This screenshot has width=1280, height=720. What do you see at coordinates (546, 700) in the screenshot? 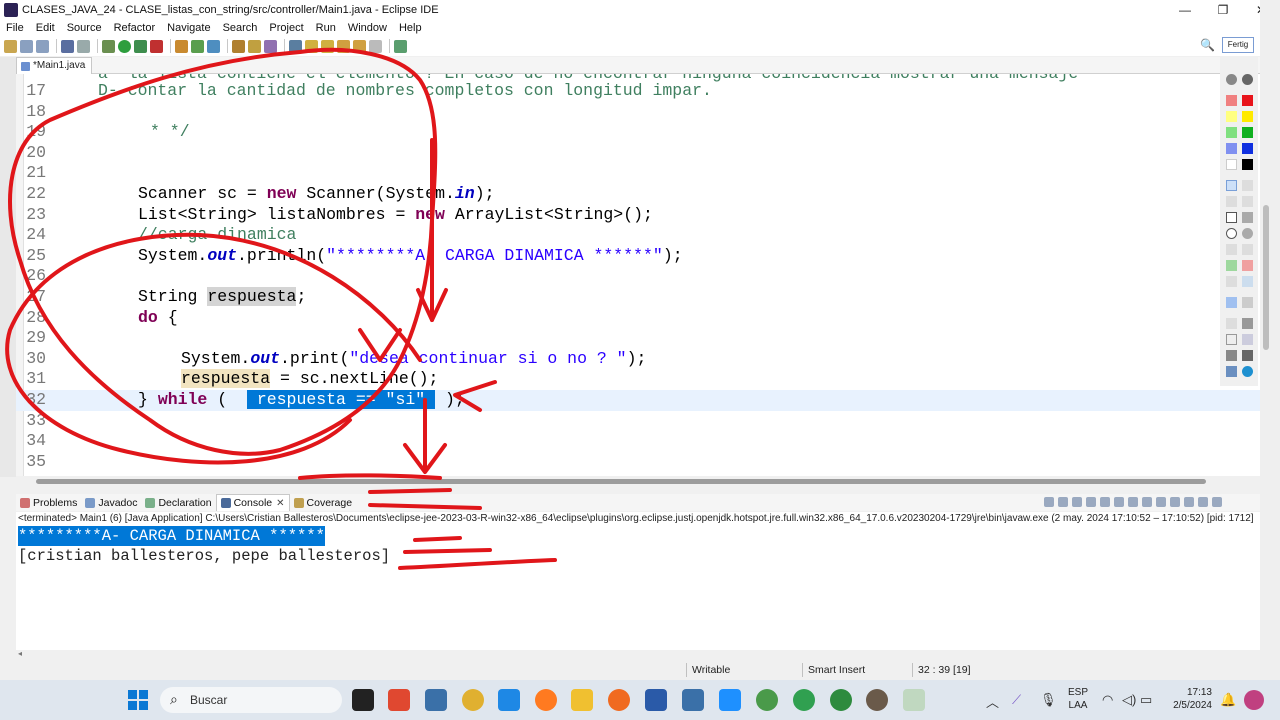
I see `firefox-icon` at bounding box center [546, 700].